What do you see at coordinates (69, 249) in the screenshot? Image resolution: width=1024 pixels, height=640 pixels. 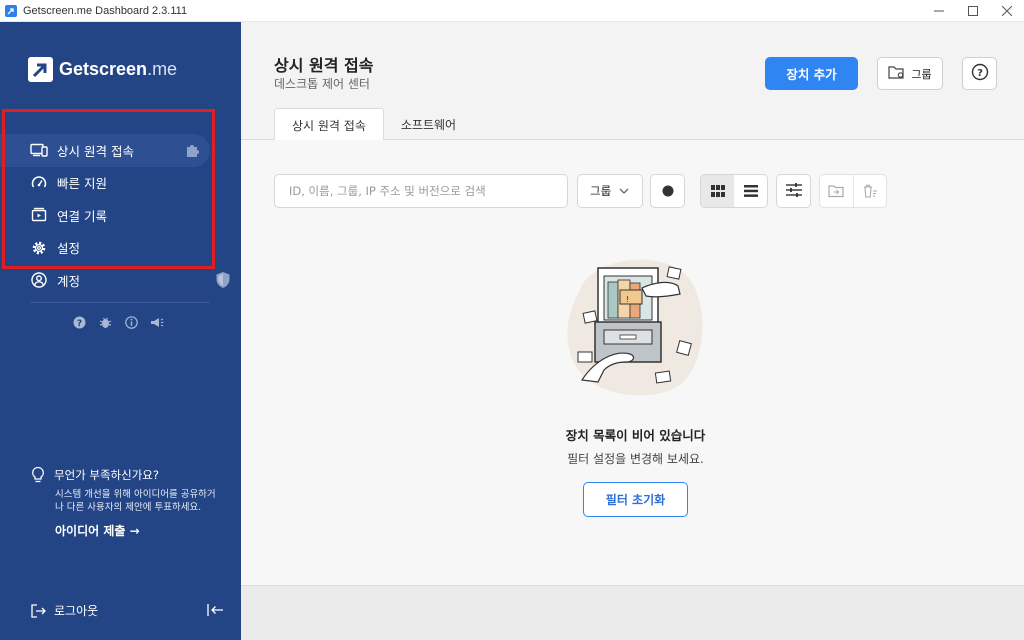 I see `sidebar-item-label: 설정` at bounding box center [69, 249].